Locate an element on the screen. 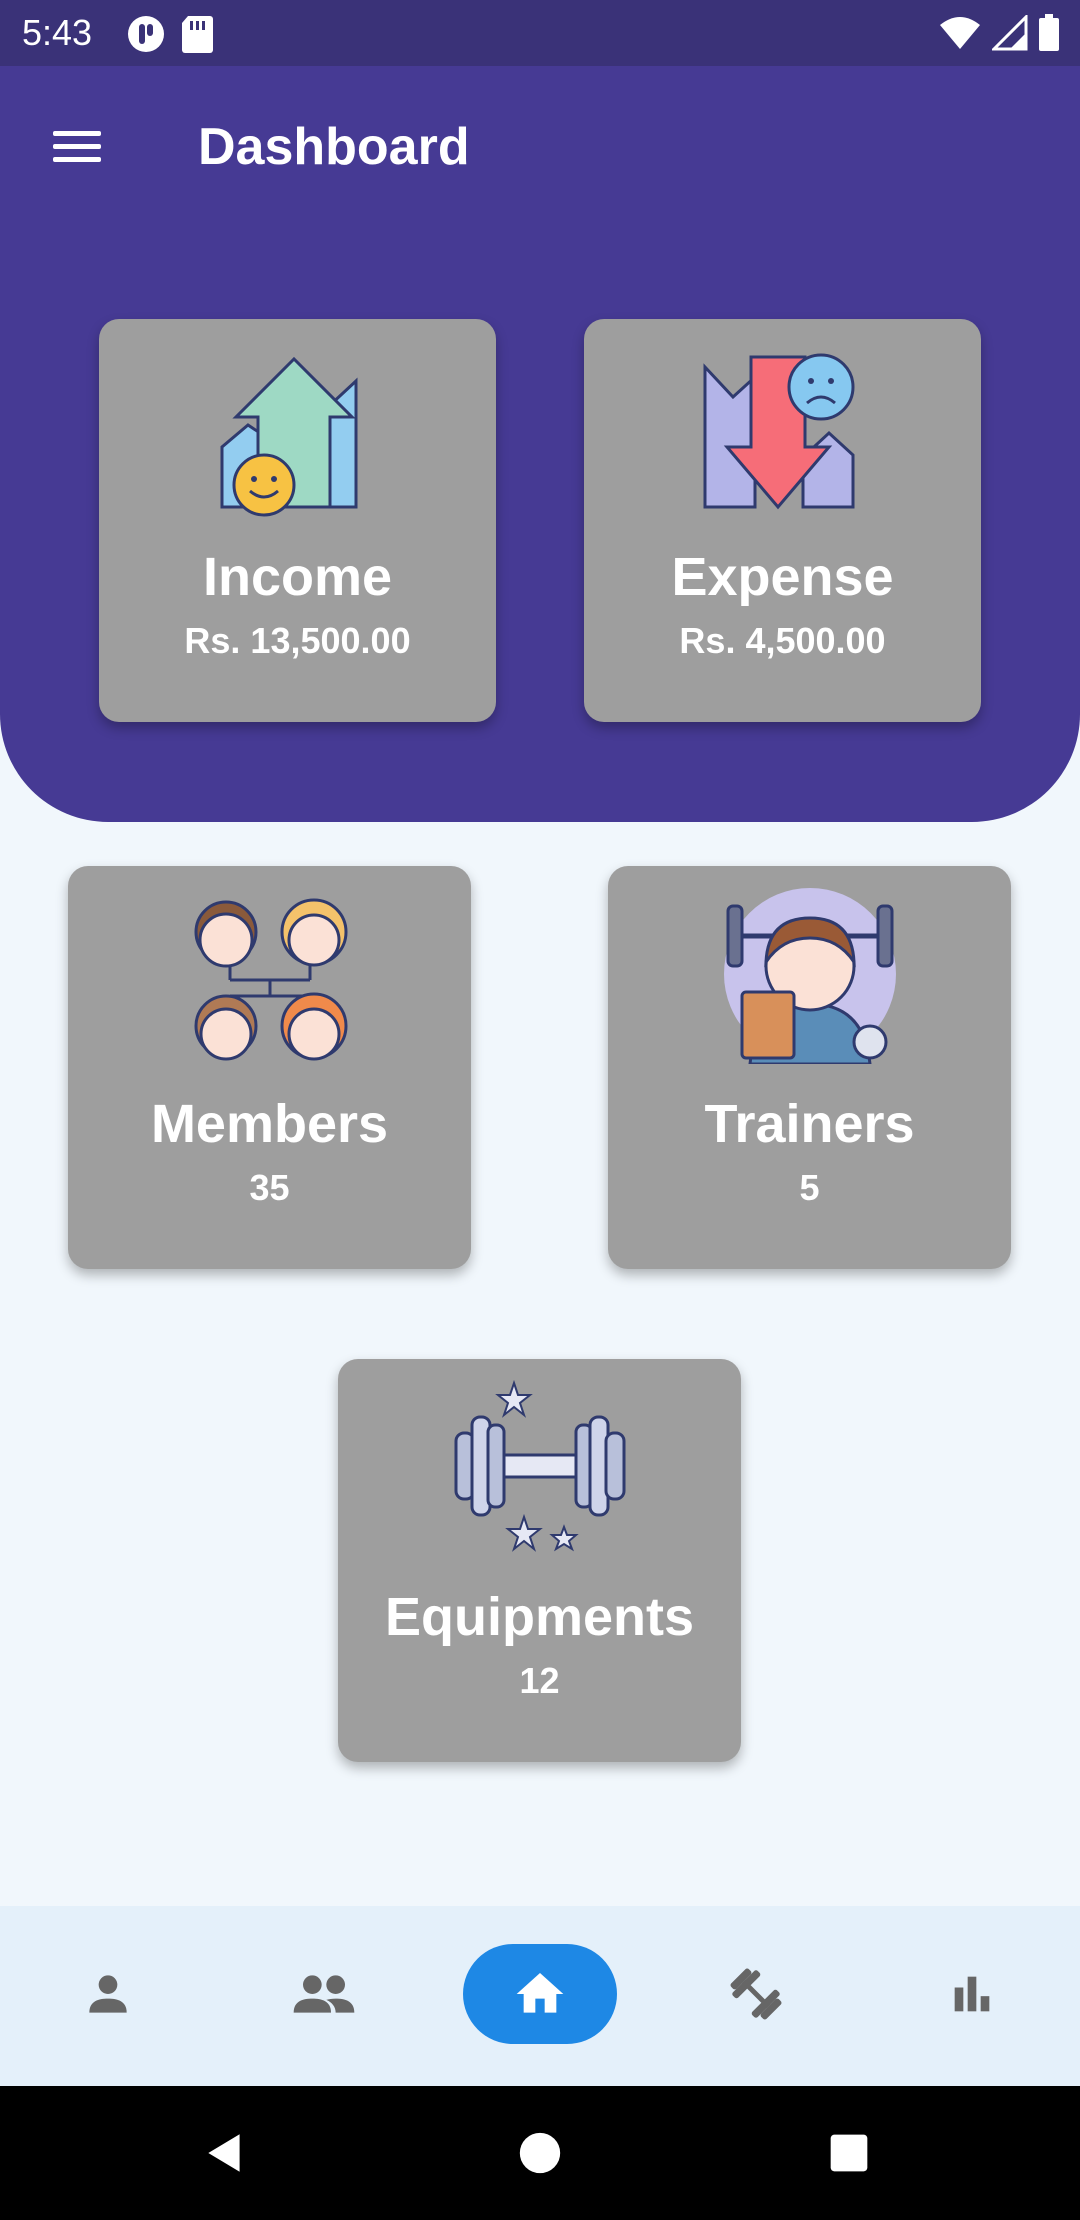 Image resolution: width=1080 pixels, height=2220 pixels. back-icon is located at coordinates (224, 2153).